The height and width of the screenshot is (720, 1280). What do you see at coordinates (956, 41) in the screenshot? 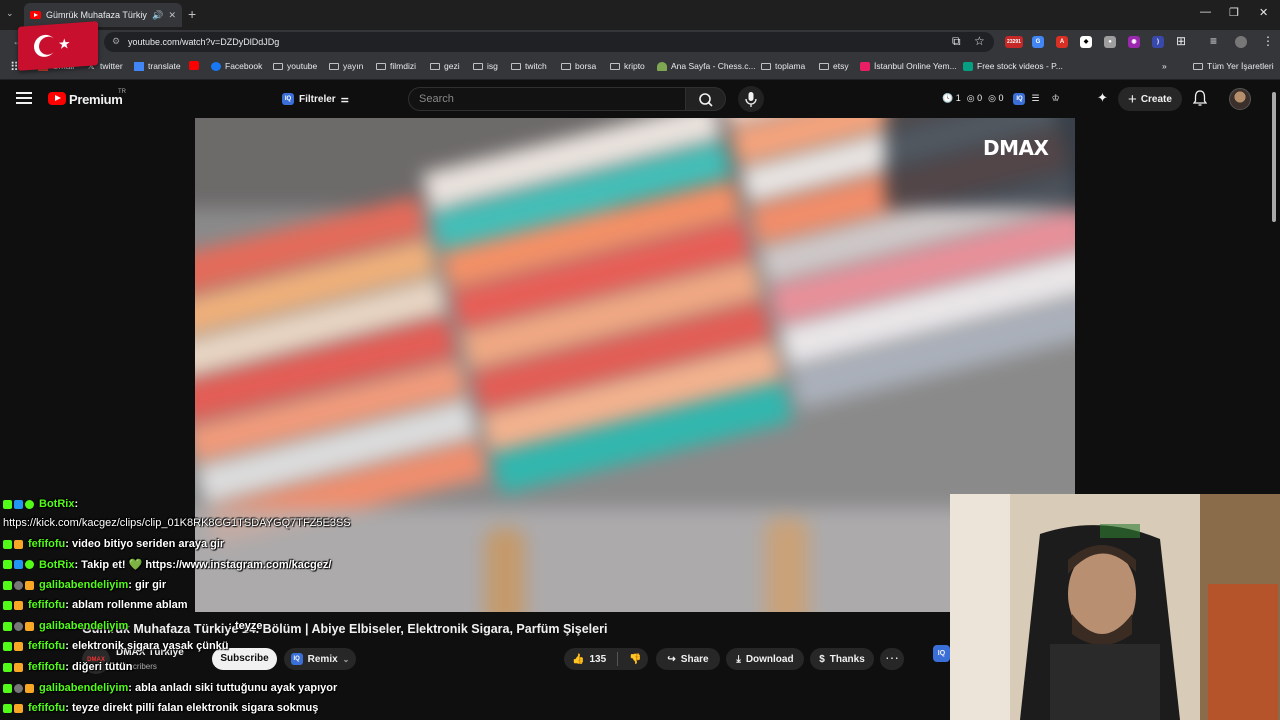
I see `install-app-icon: ⧉` at bounding box center [956, 41].